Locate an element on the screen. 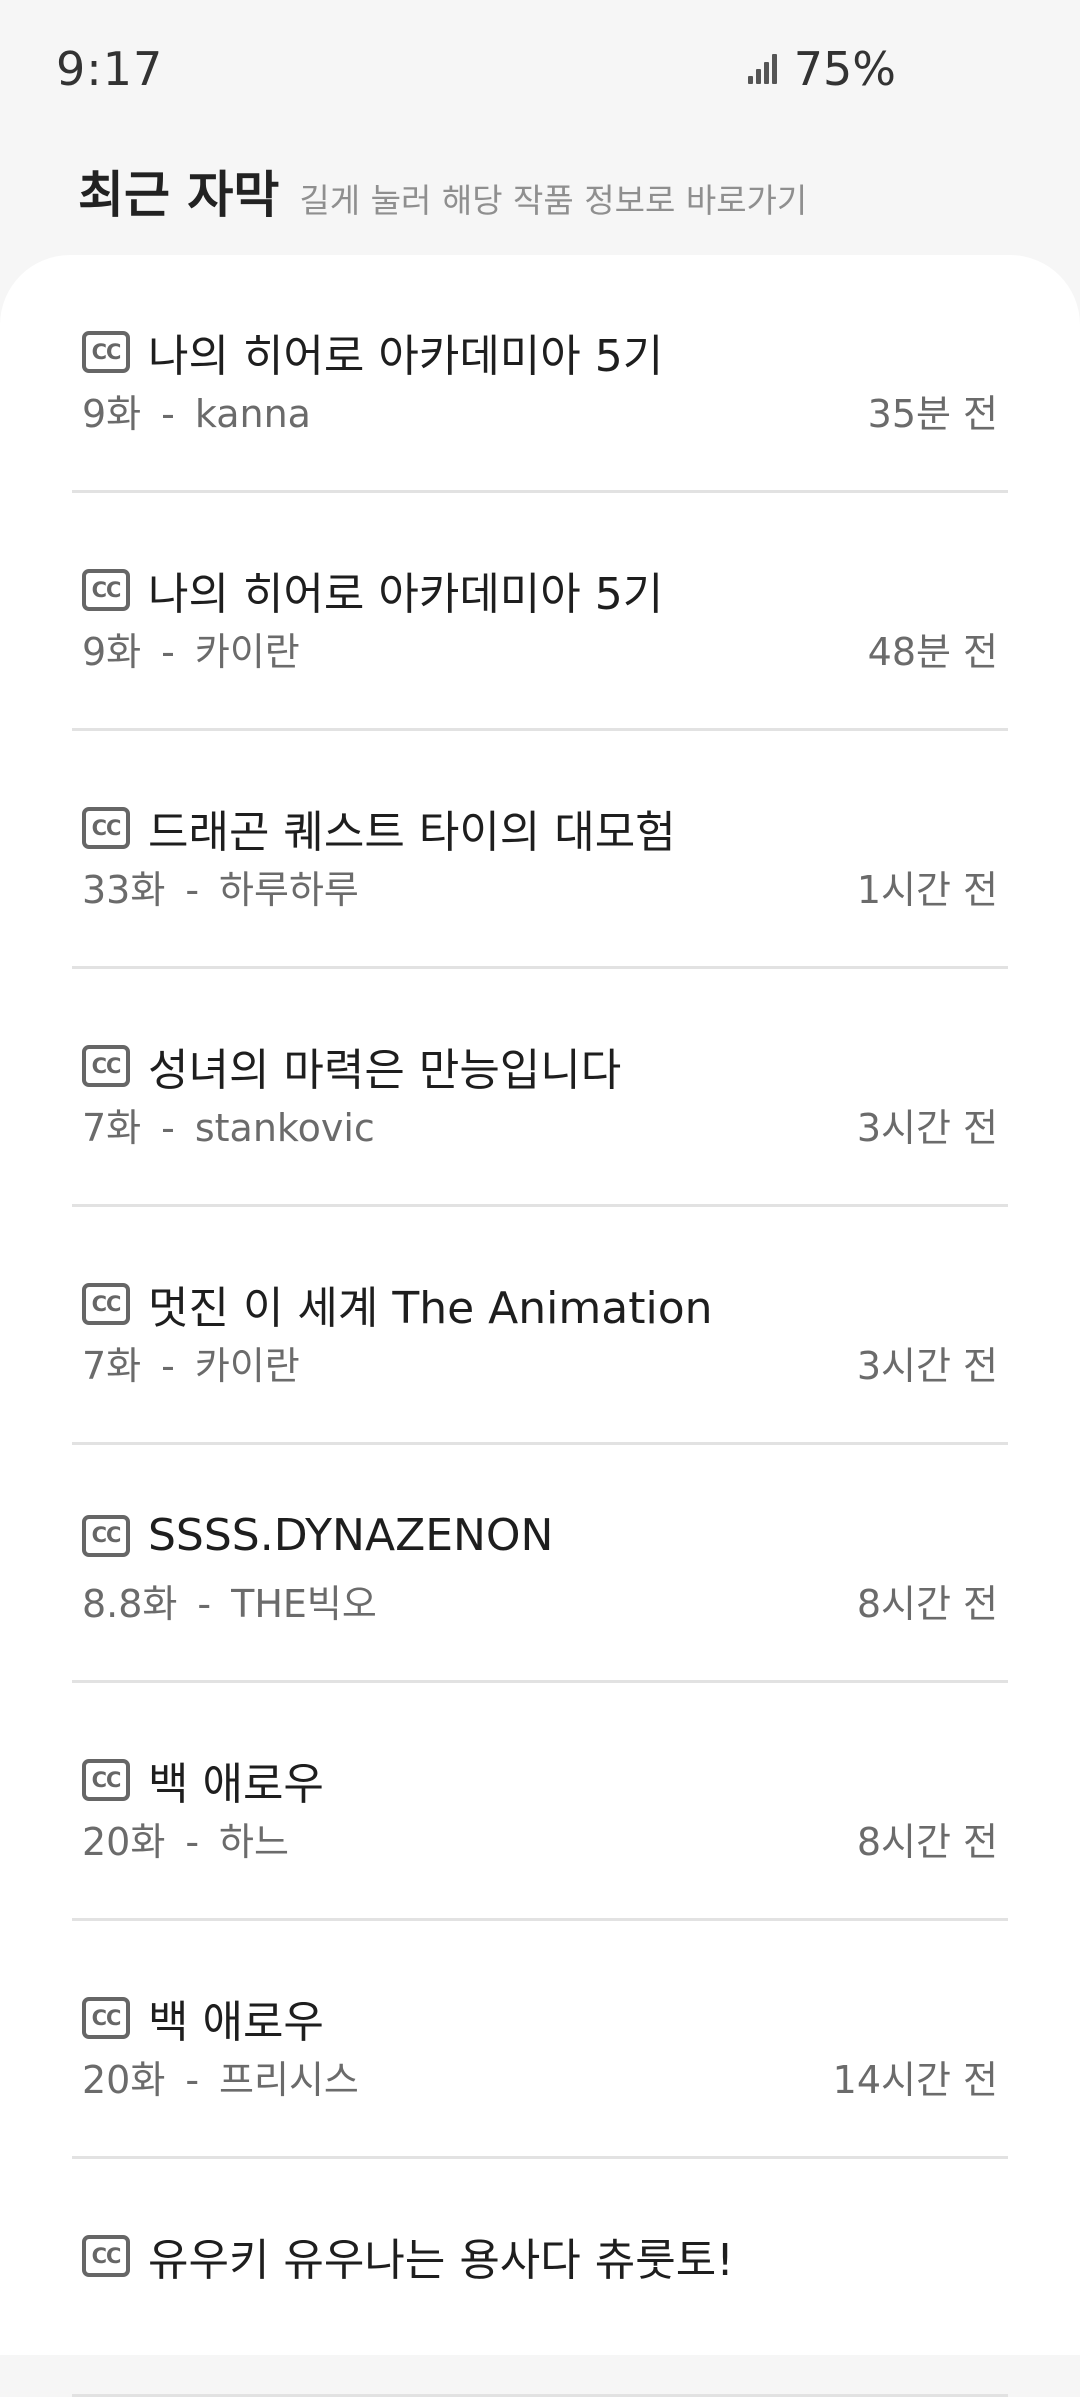 The height and width of the screenshot is (2397, 1080). item-author: stankovic is located at coordinates (284, 1128).